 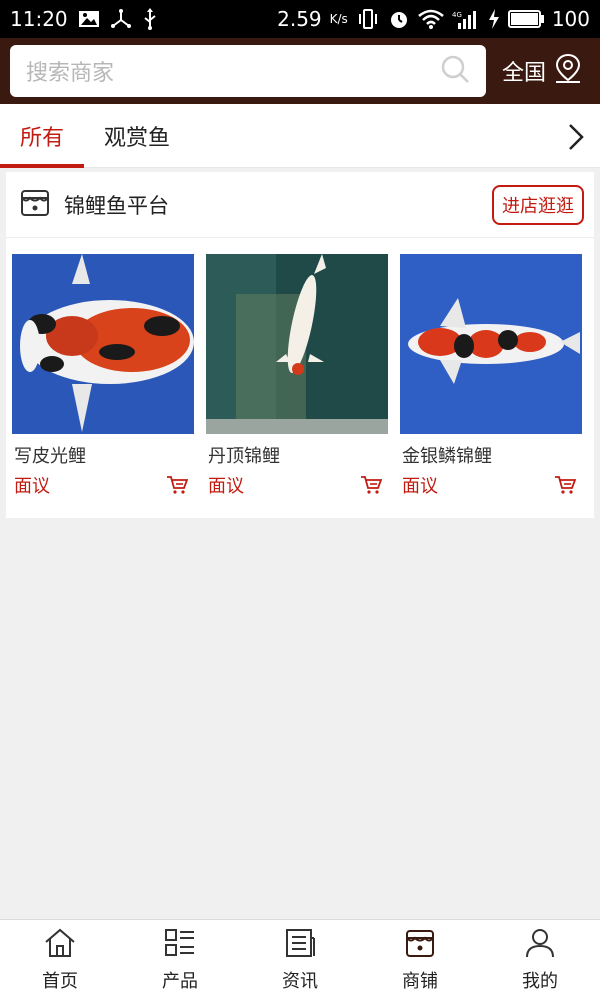 I want to click on product-item: 写皮光鲤 面议, so click(x=103, y=376).